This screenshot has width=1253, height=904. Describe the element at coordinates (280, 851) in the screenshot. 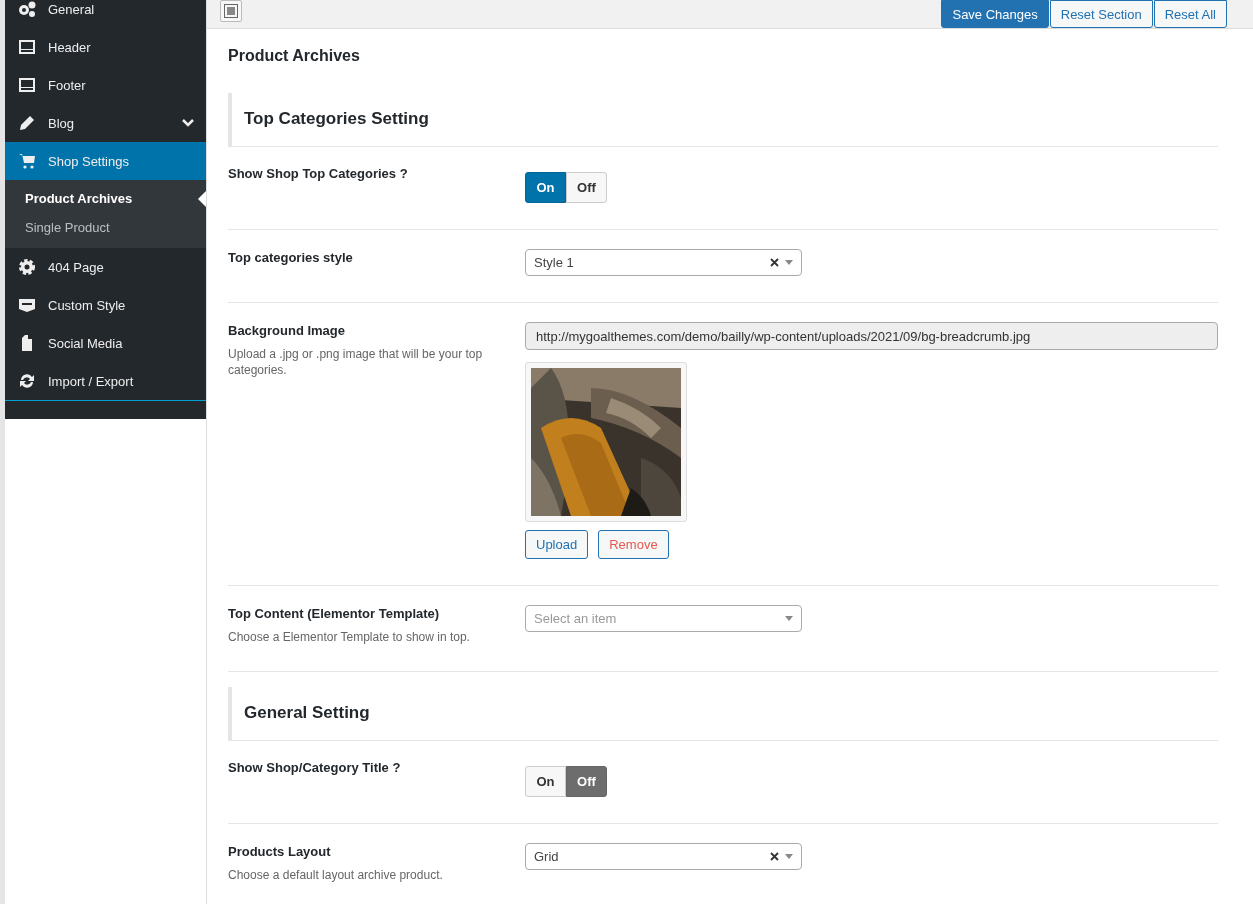

I see `field-label: Products Layout` at that location.